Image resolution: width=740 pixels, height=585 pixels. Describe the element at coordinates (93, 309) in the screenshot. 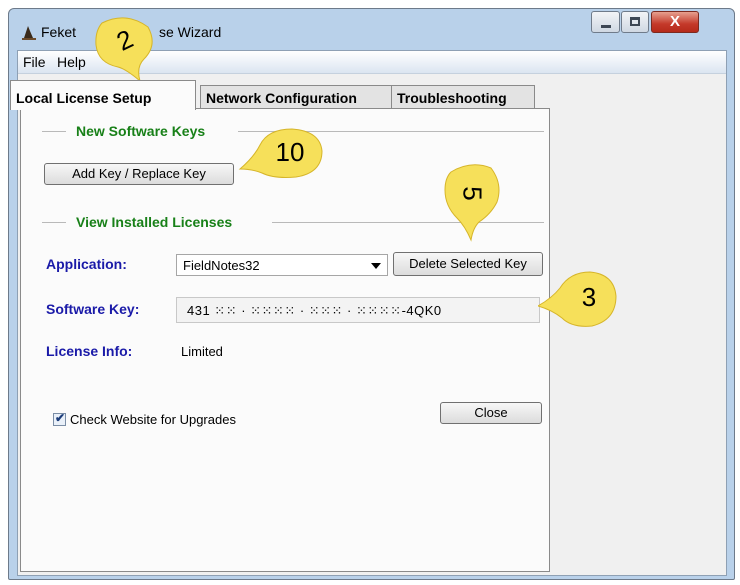

I see `software-key-label: Software Key:` at that location.